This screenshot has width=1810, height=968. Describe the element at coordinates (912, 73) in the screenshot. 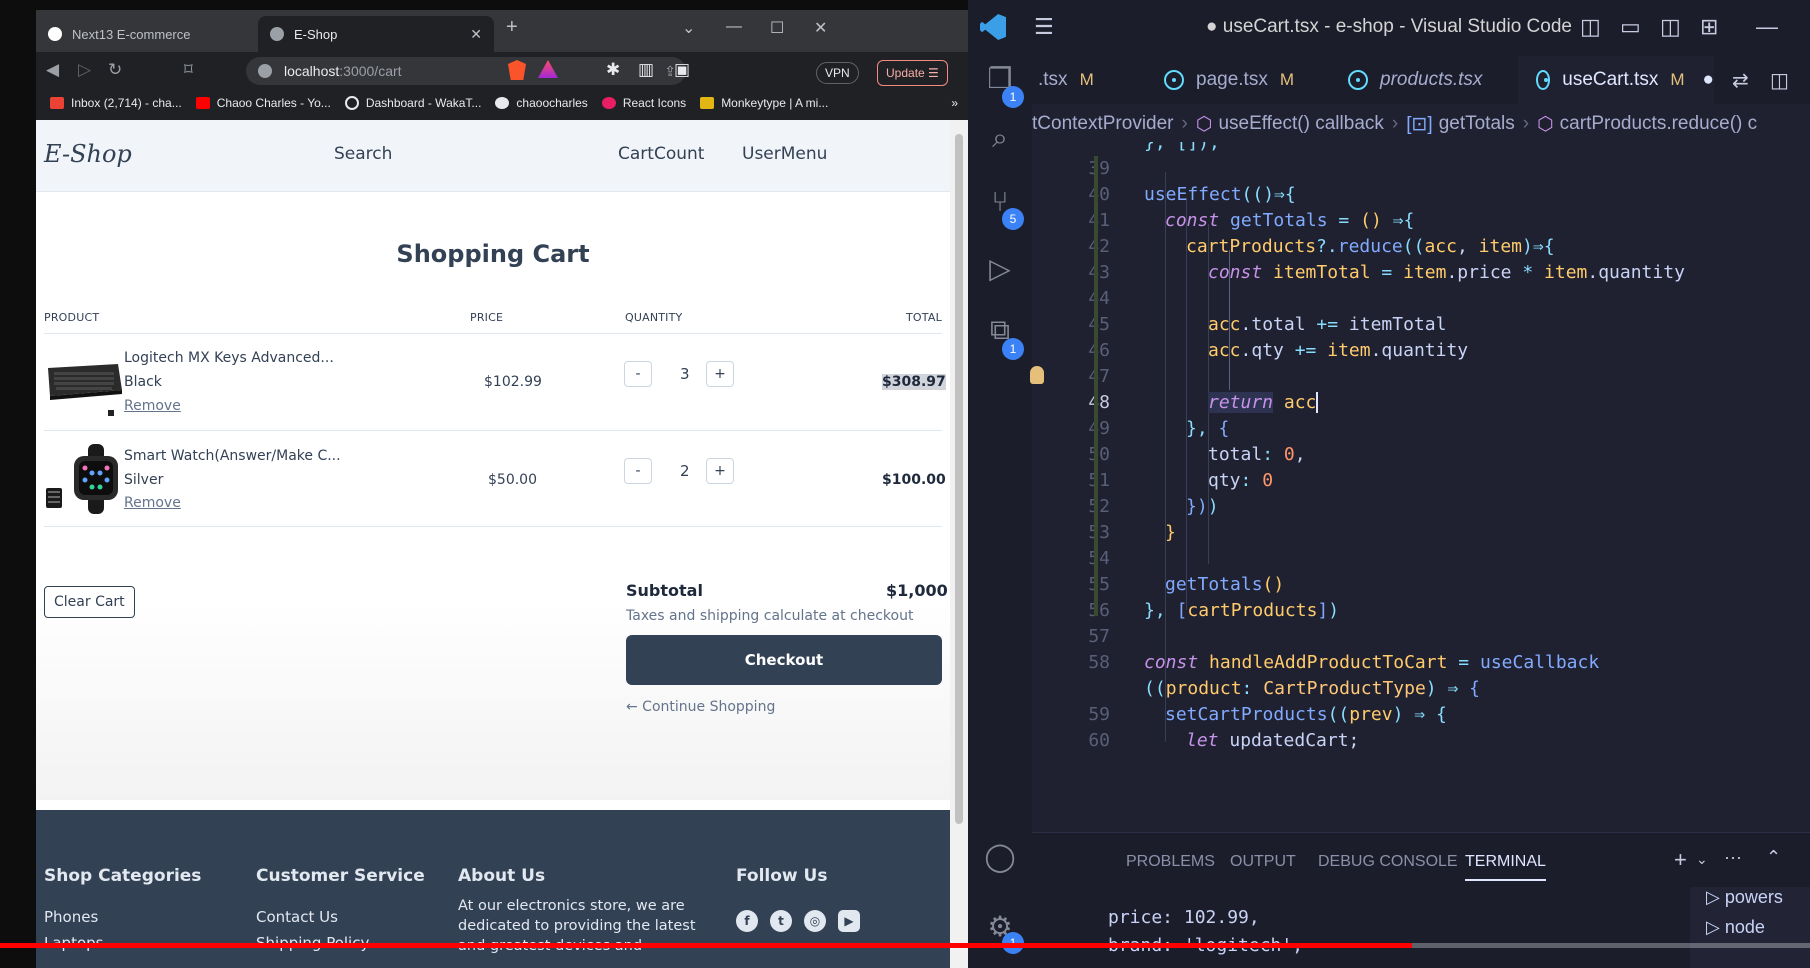

I see `update-button: Update ☰` at that location.